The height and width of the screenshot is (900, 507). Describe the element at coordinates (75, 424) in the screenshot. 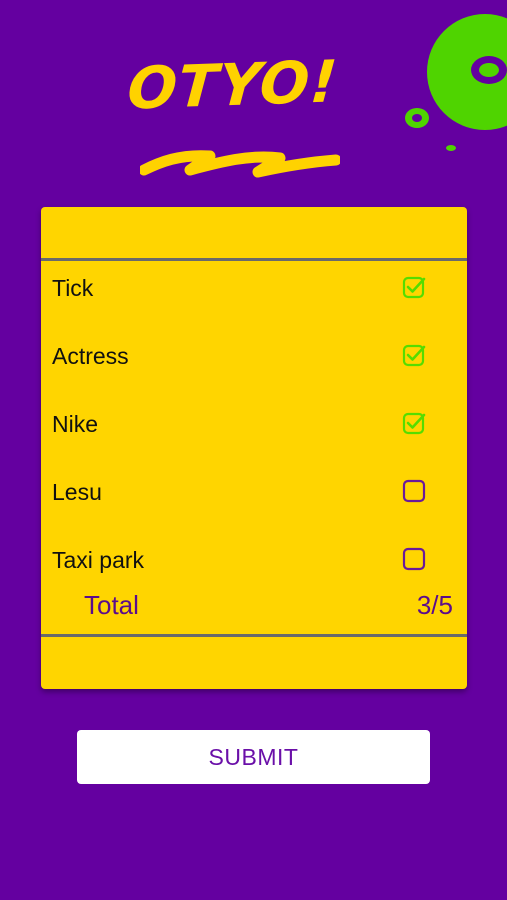

I see `list-item-label: Nike` at that location.